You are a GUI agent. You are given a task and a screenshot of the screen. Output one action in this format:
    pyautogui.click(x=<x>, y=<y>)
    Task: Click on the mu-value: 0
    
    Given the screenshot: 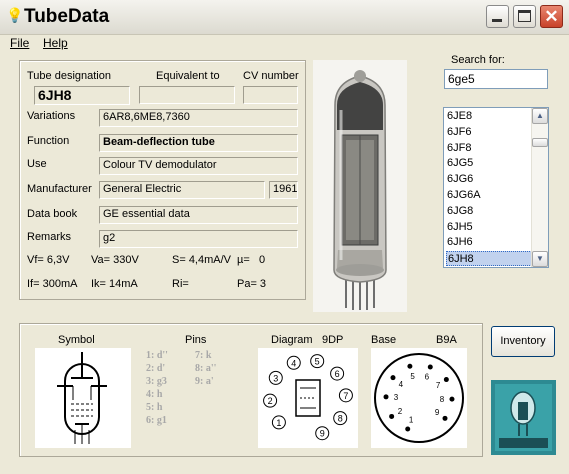 What is the action you would take?
    pyautogui.click(x=262, y=260)
    